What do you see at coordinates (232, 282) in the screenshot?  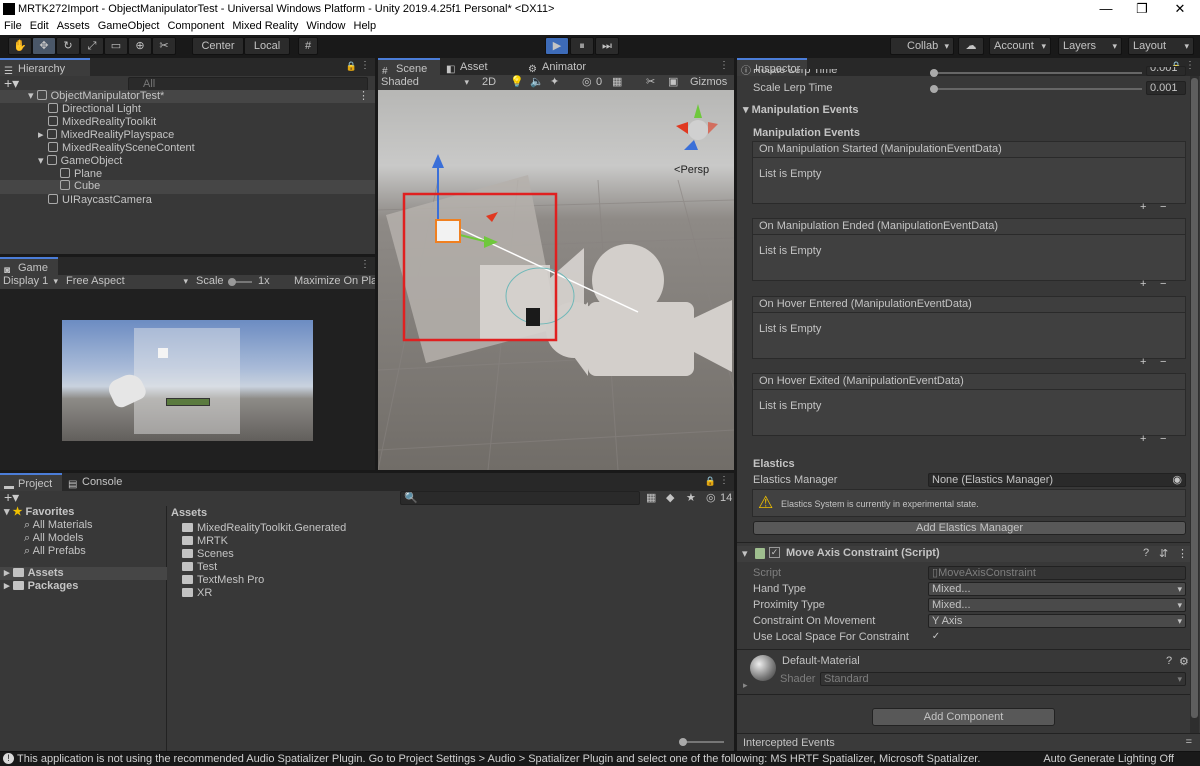 I see `scale-slider-thumb` at bounding box center [232, 282].